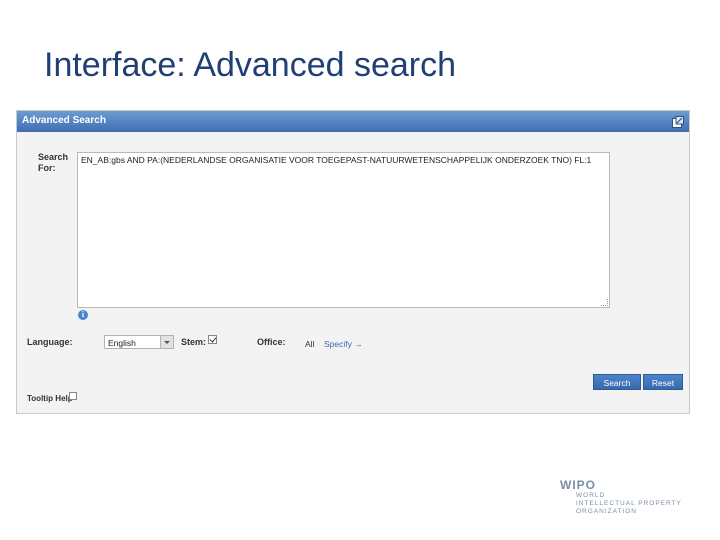 This screenshot has height=540, width=720. I want to click on resize-grip-icon, so click(604, 302).